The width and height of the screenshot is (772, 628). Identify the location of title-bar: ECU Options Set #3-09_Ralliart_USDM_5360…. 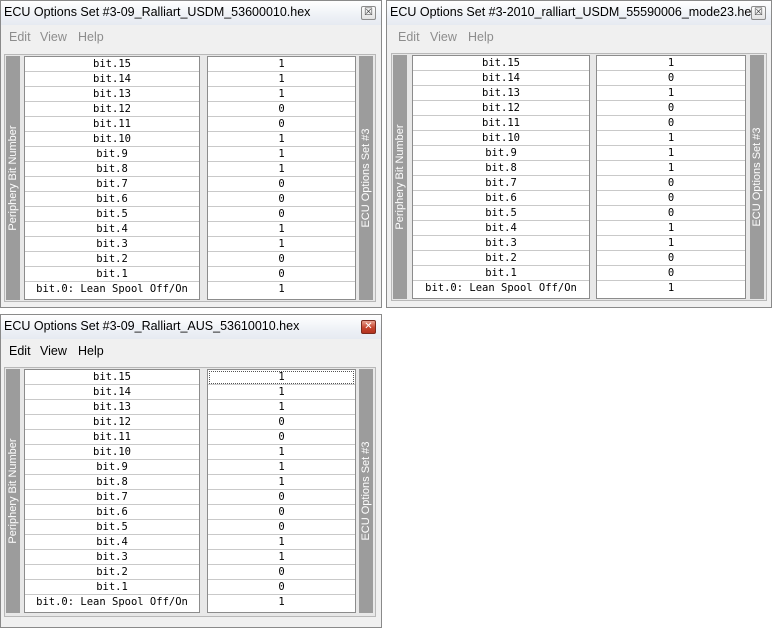
(191, 13).